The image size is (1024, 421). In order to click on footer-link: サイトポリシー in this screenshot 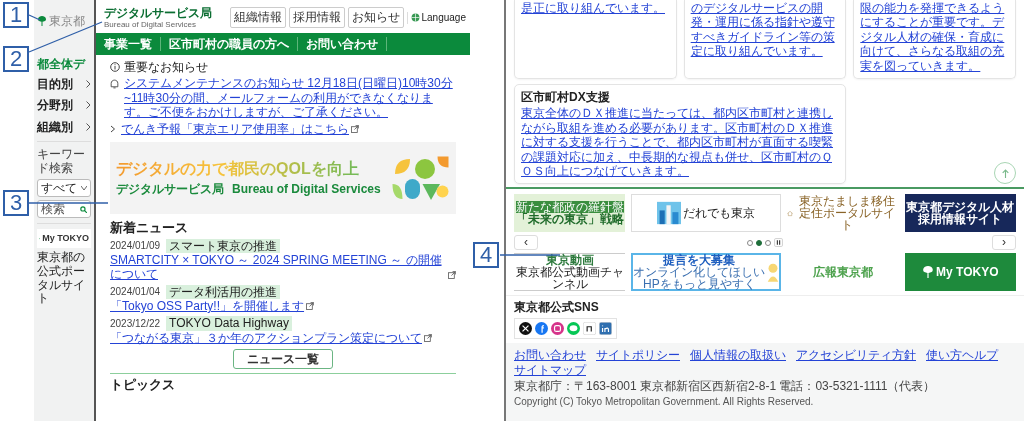, I will do `click(638, 355)`.